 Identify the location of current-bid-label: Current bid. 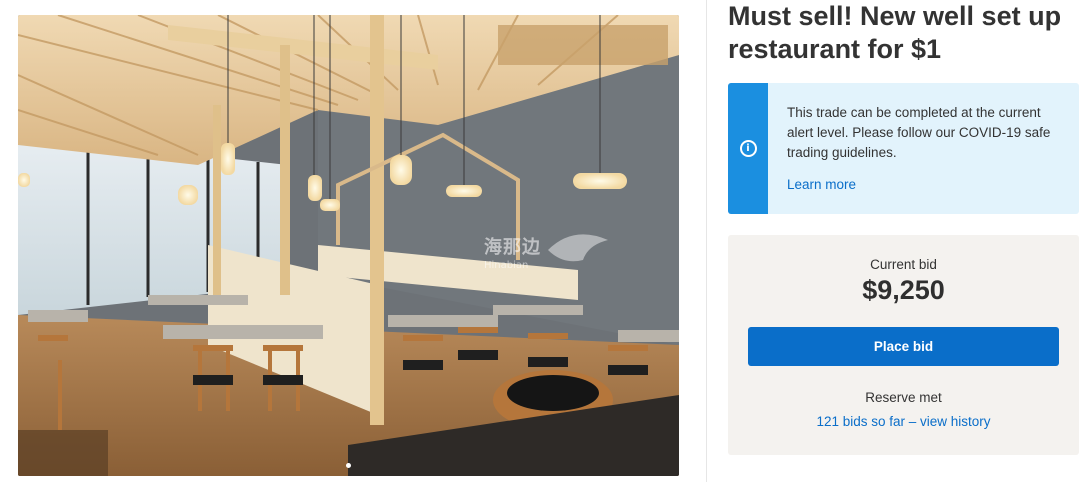
(903, 264).